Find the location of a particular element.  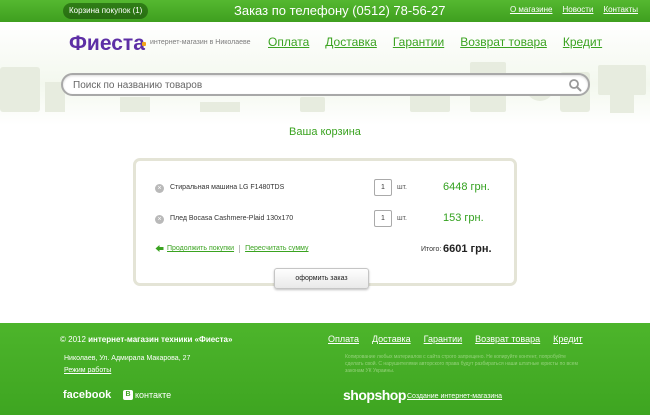

order-phone: Заказ по телефону (0512) 78-56-27 is located at coordinates (340, 10).